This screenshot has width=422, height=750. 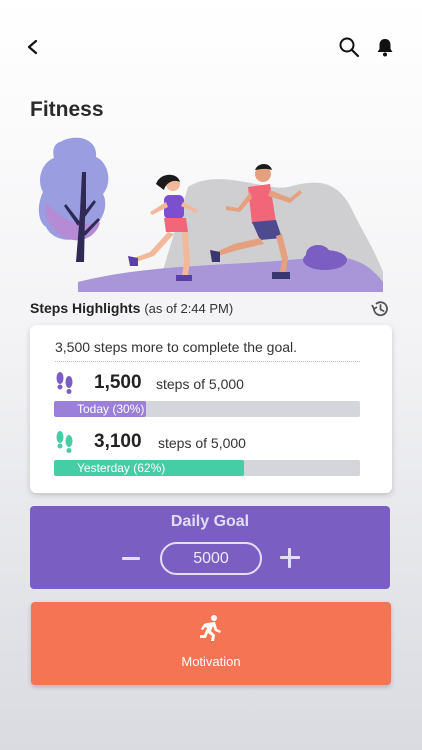 What do you see at coordinates (211, 643) in the screenshot?
I see `motivation-button: Motivation` at bounding box center [211, 643].